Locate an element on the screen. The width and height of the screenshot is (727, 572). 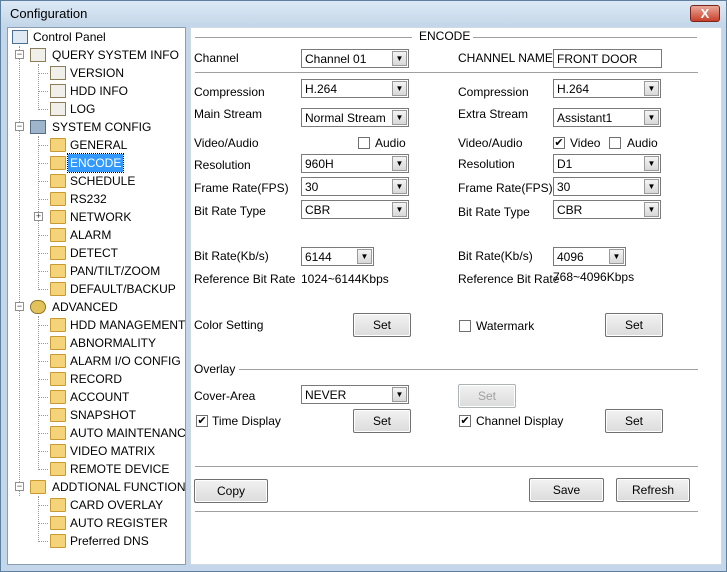
main-fps-label: Frame Rate(FPS) is located at coordinates (241, 188).